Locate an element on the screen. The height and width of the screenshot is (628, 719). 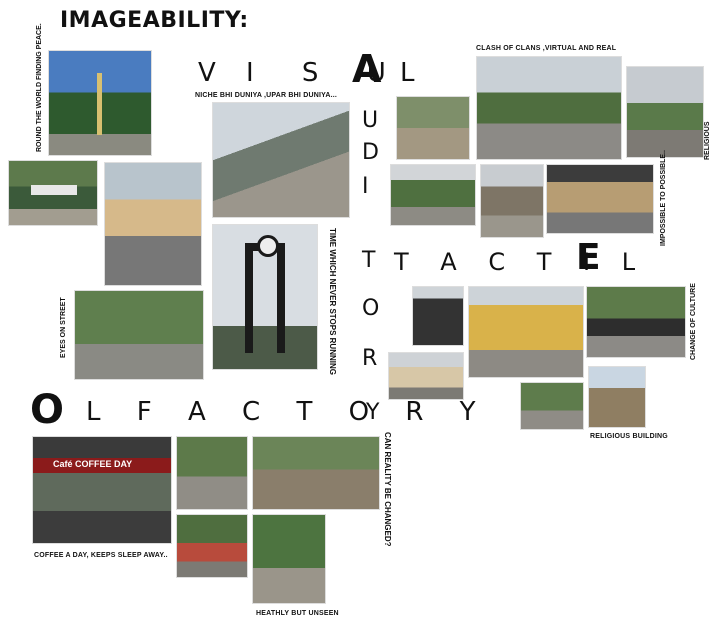
visual-v: V is located at coordinates (207, 73).